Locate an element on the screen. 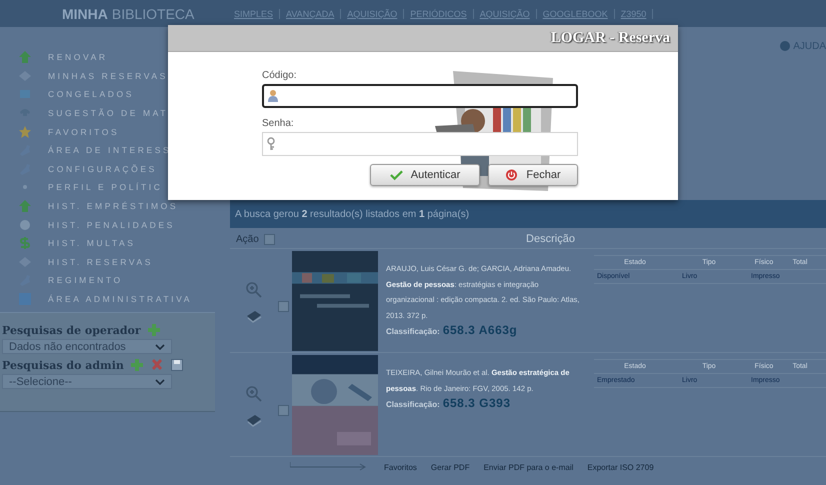 Image resolution: width=826 pixels, height=485 pixels. close-button: Fechar is located at coordinates (533, 175).